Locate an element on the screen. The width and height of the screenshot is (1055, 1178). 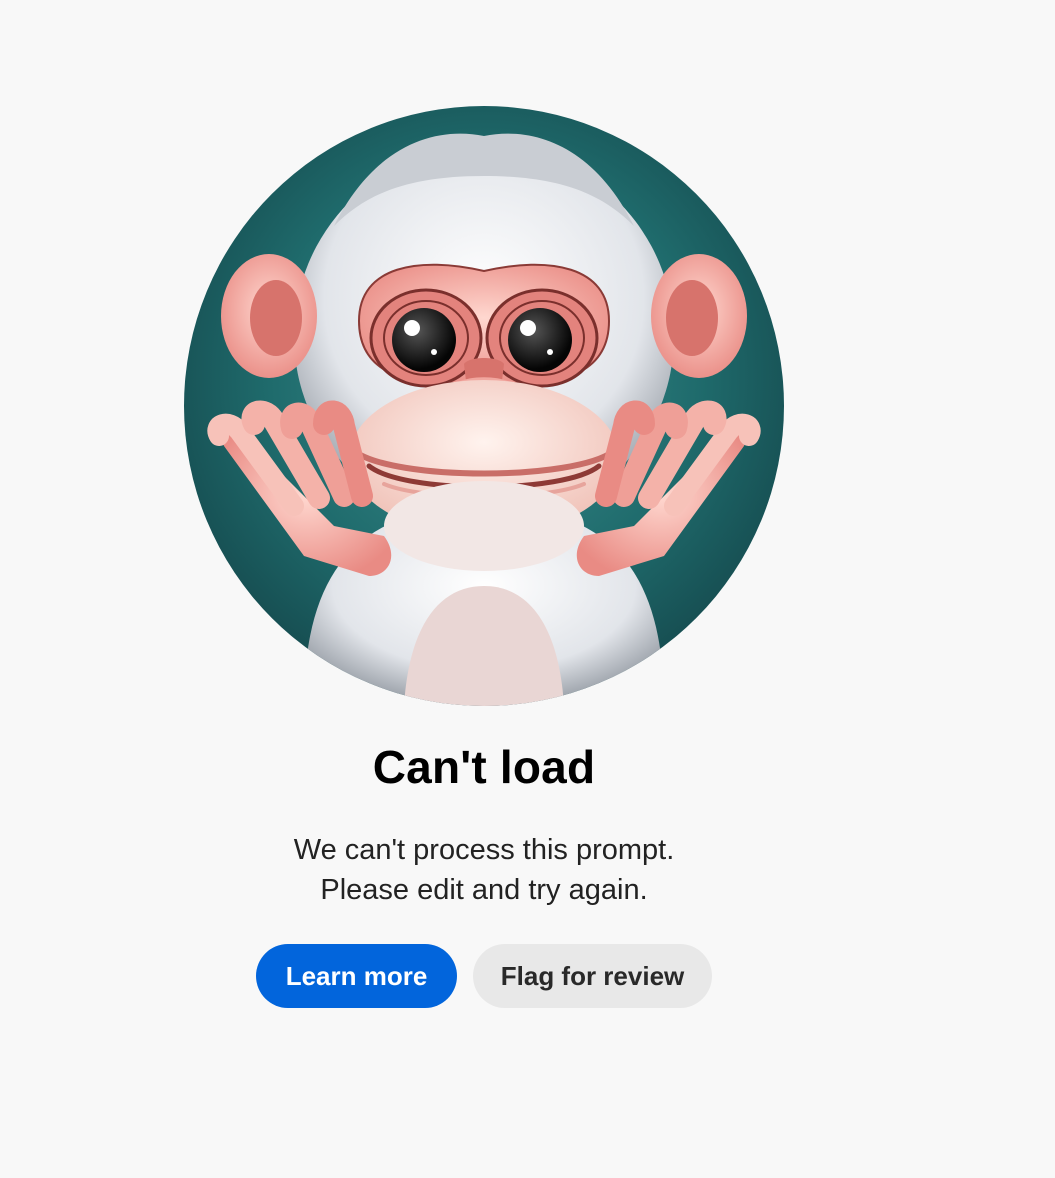
learn-more-button: Learn more is located at coordinates (356, 976).